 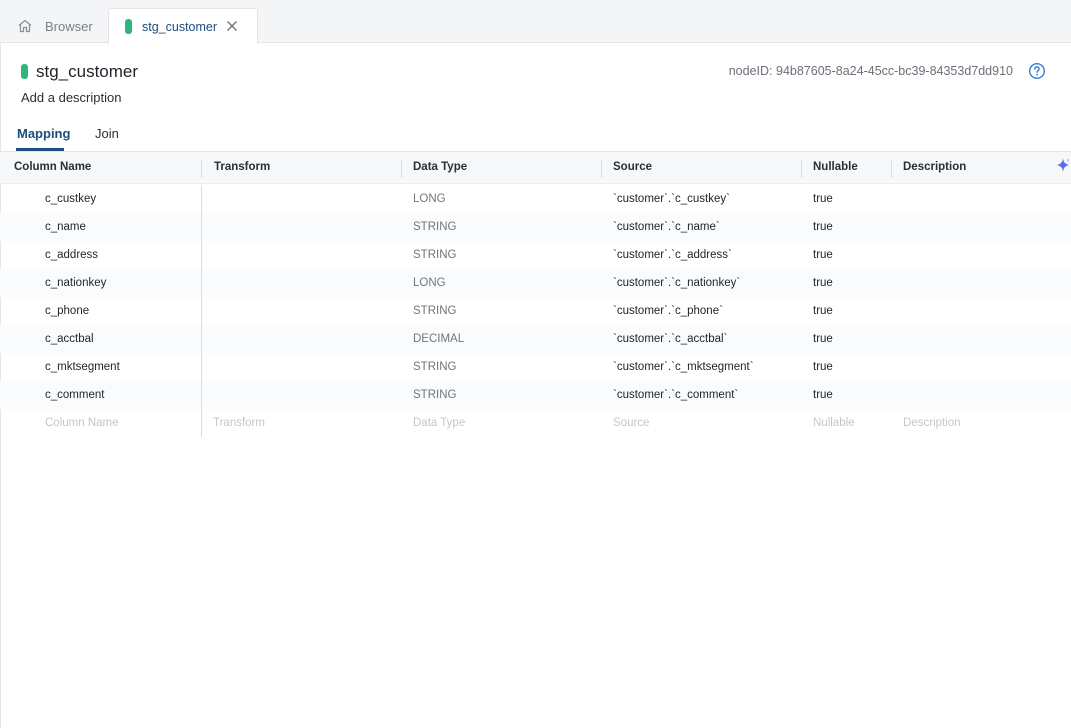 I want to click on subtab-bar: Mapping Join, so click(x=535, y=136).